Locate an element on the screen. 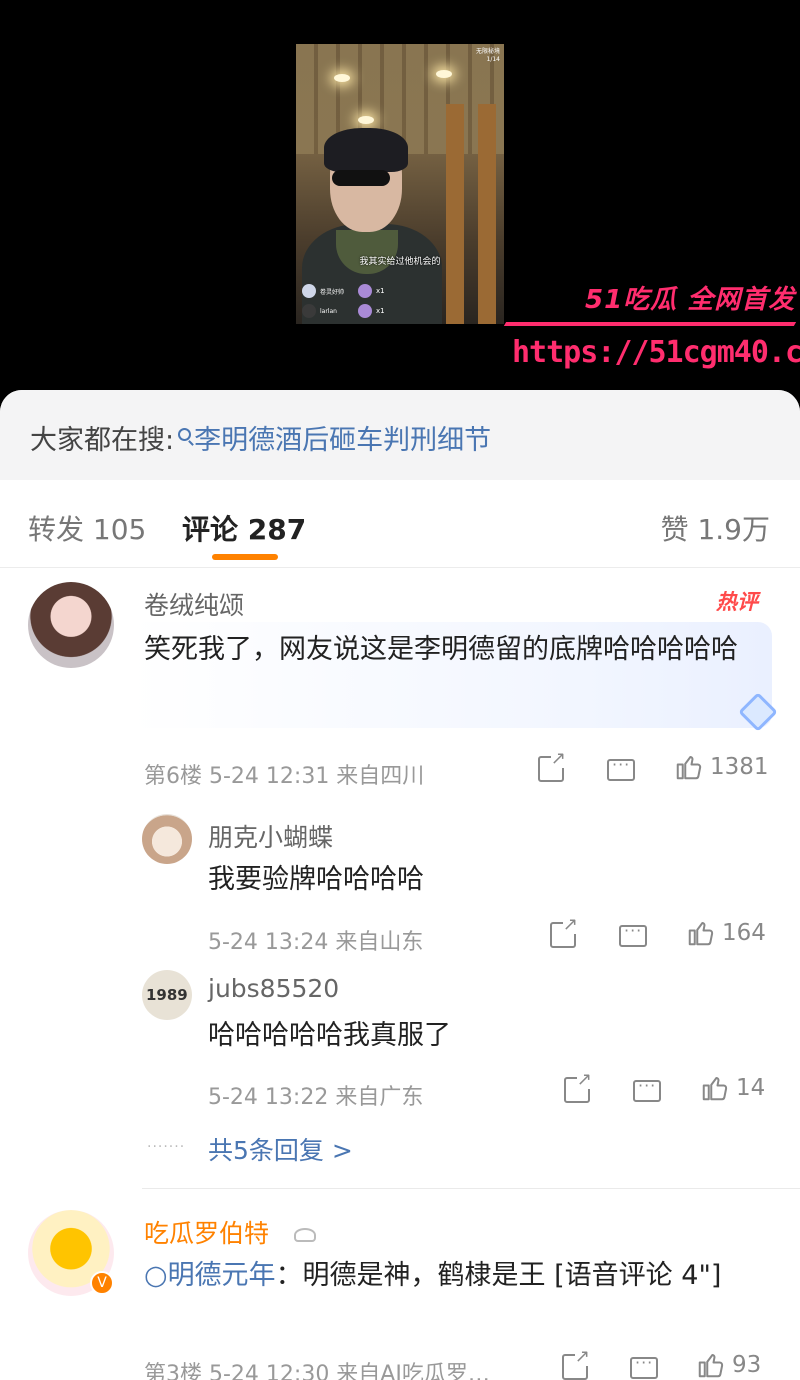 This screenshot has height=1380, width=800. like-count: 93 is located at coordinates (747, 1365).